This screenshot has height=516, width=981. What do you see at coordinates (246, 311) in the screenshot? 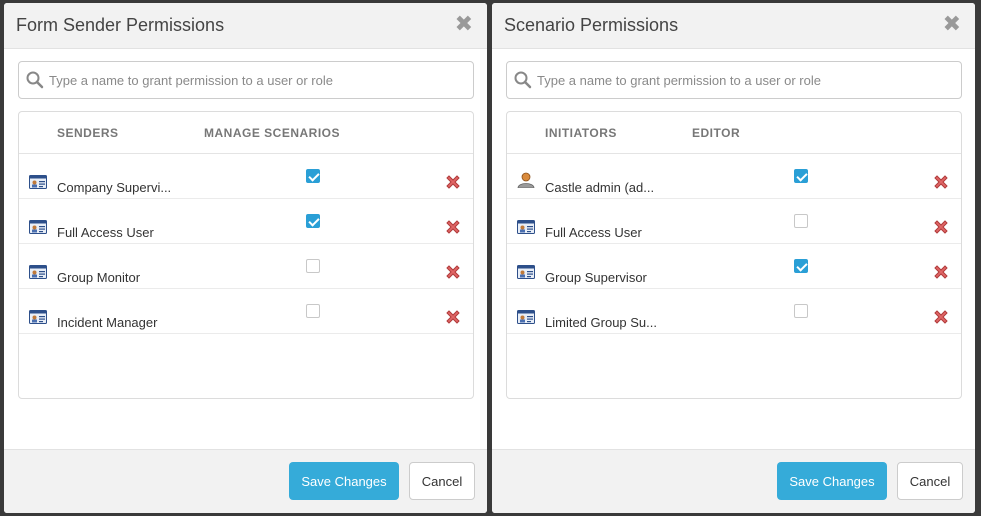
I see `table-row: Incident Manager` at bounding box center [246, 311].